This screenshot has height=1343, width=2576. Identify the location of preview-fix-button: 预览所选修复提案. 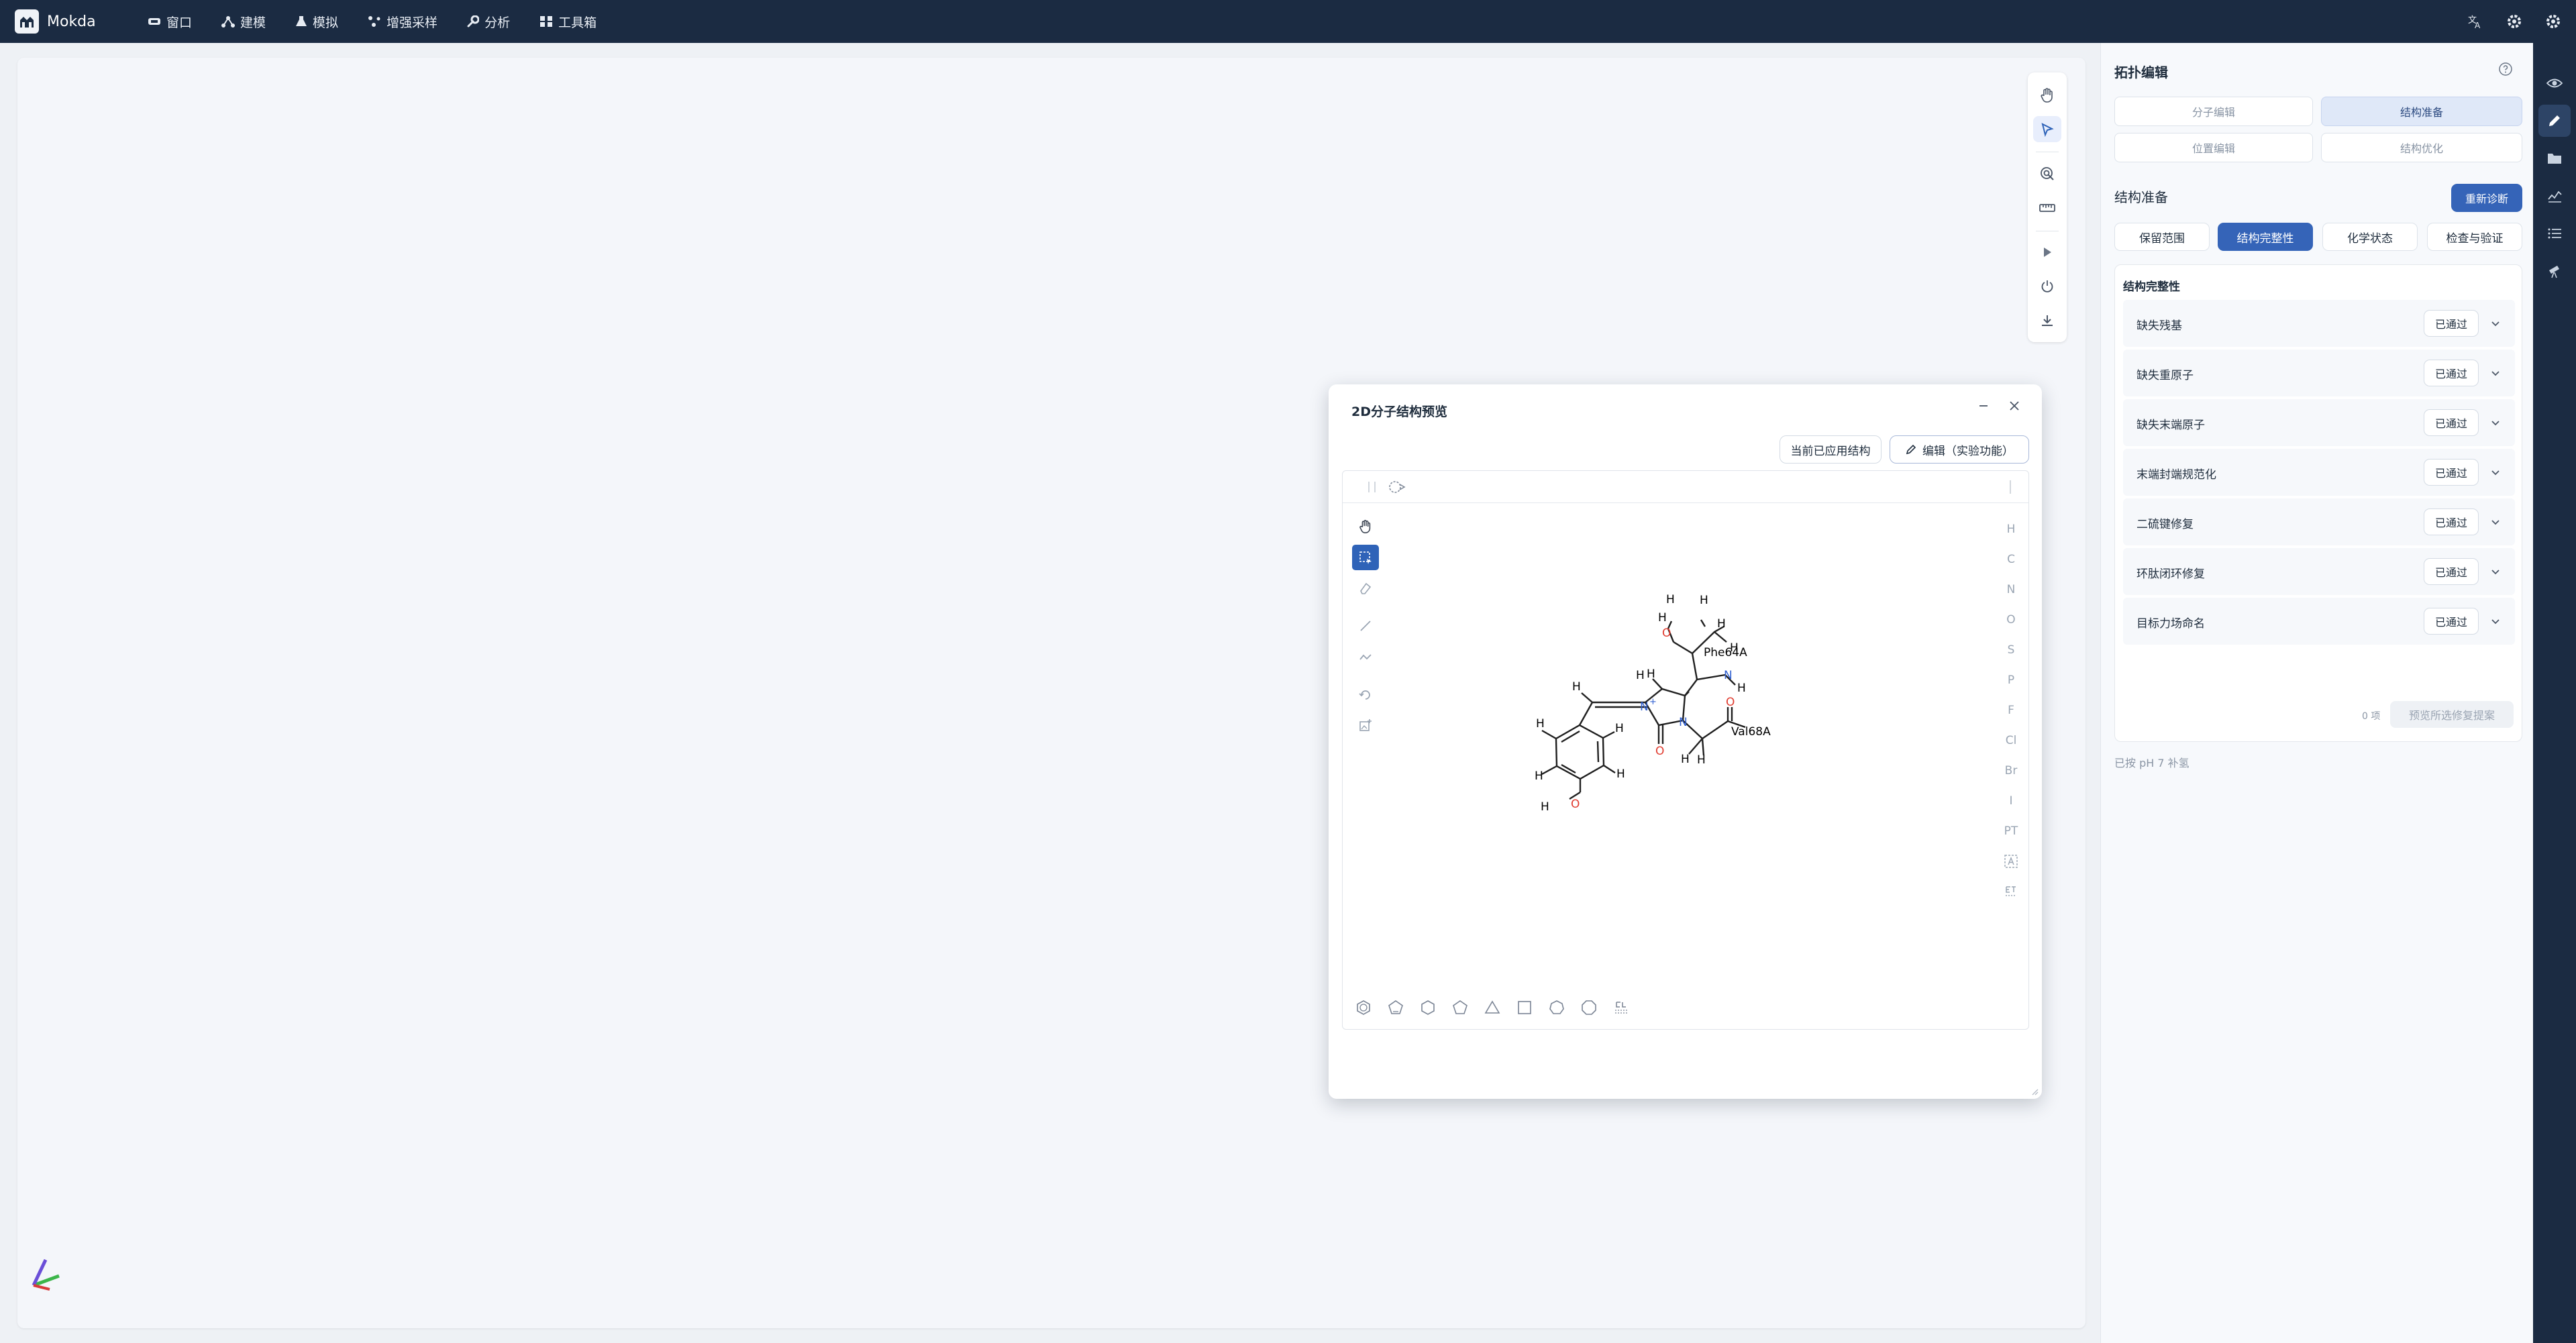
(2452, 714).